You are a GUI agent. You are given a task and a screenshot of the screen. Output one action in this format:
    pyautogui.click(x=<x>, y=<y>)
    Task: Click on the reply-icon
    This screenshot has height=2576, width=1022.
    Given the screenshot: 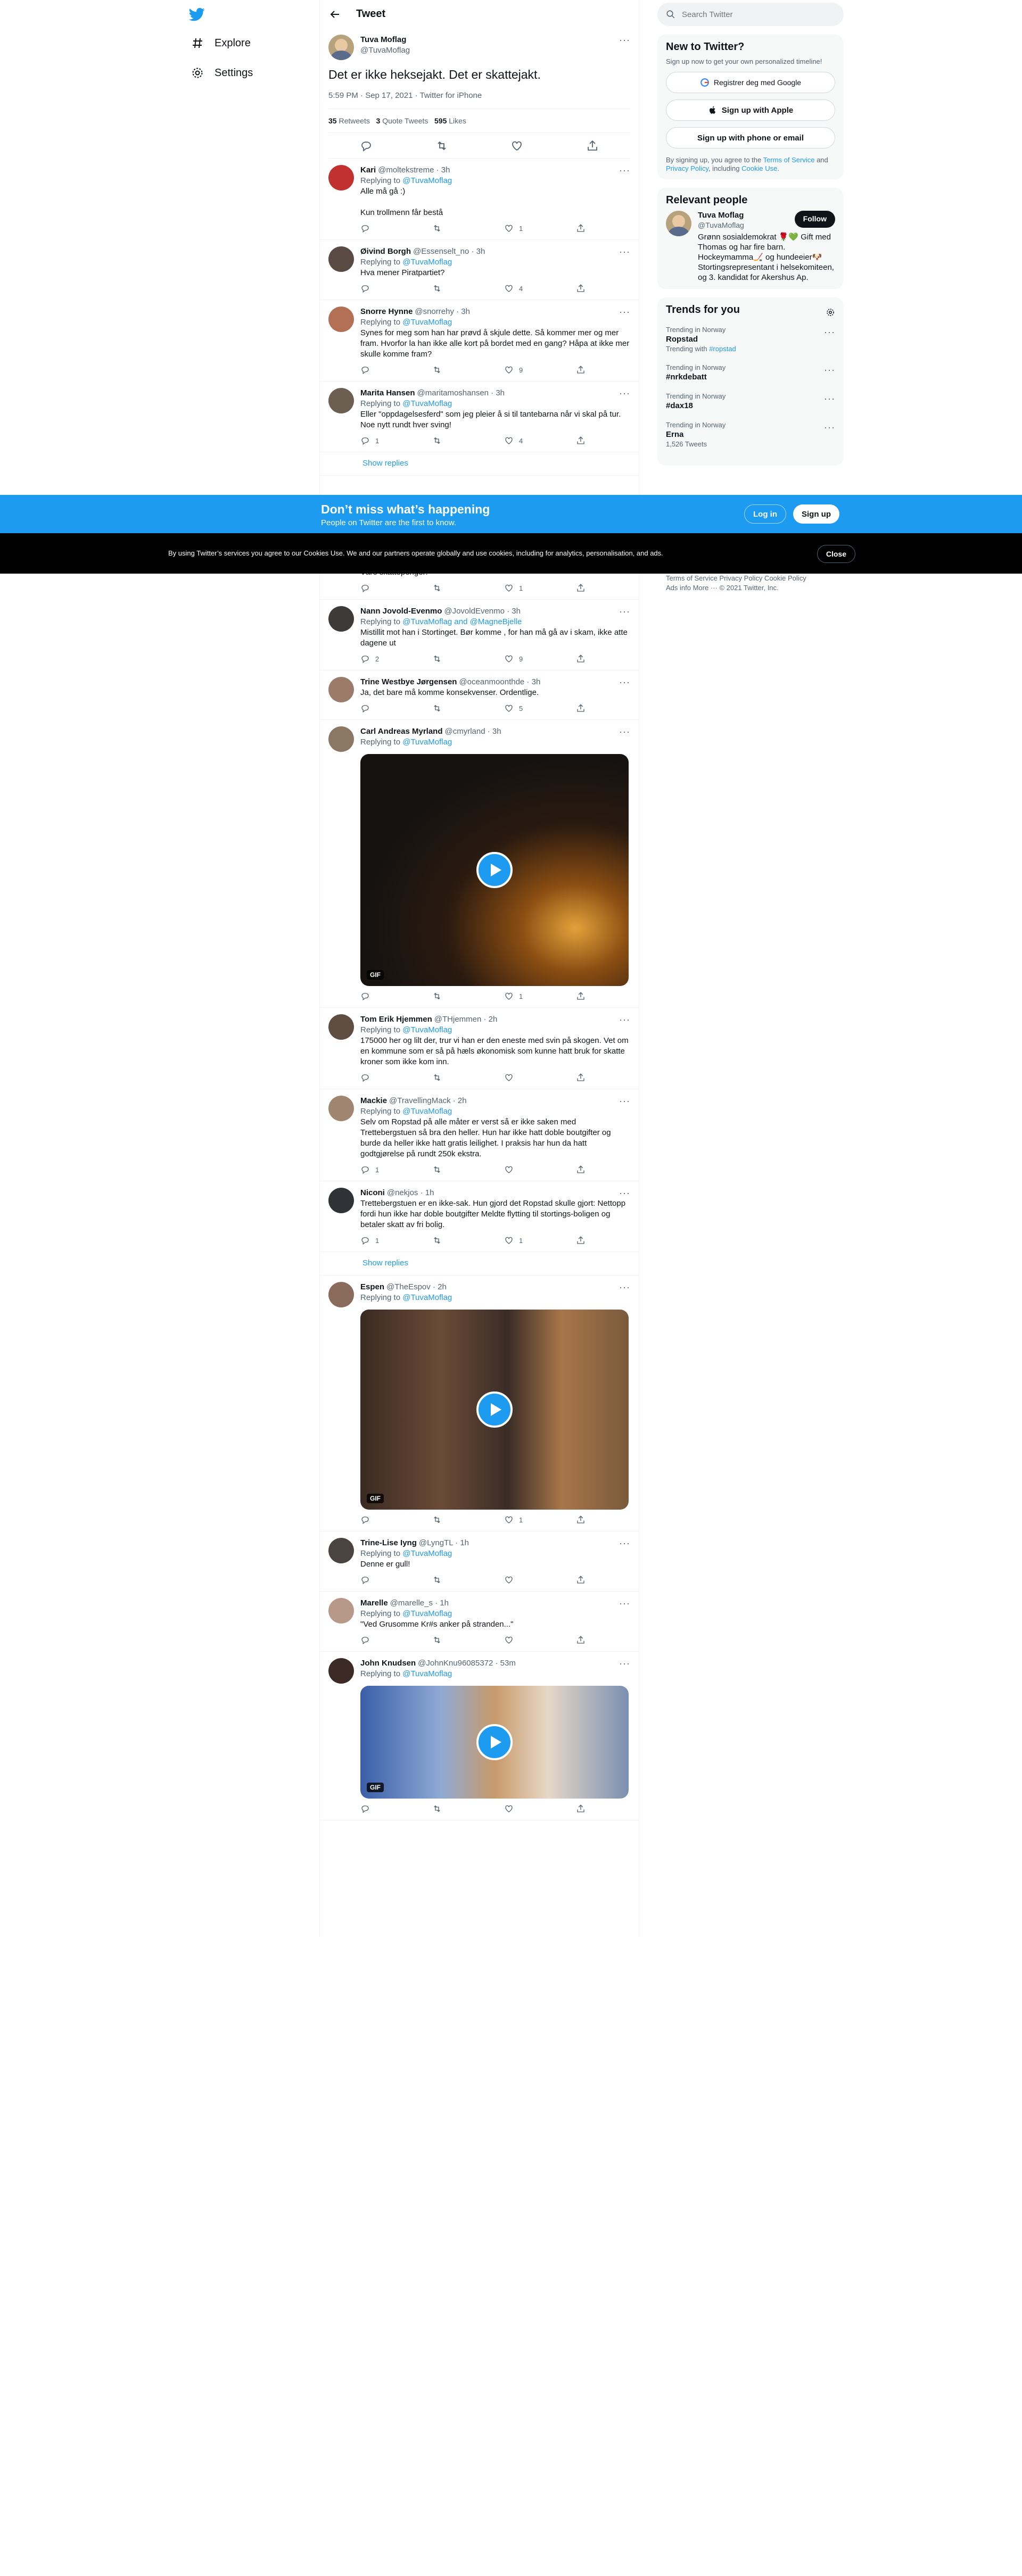 What is the action you would take?
    pyautogui.click(x=366, y=145)
    